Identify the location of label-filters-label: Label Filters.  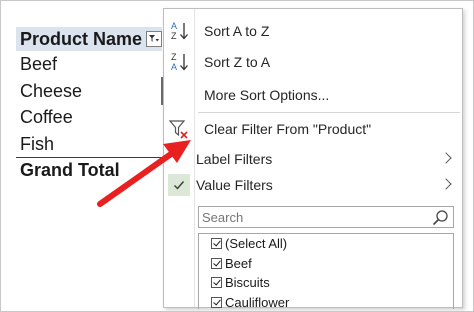
(234, 159).